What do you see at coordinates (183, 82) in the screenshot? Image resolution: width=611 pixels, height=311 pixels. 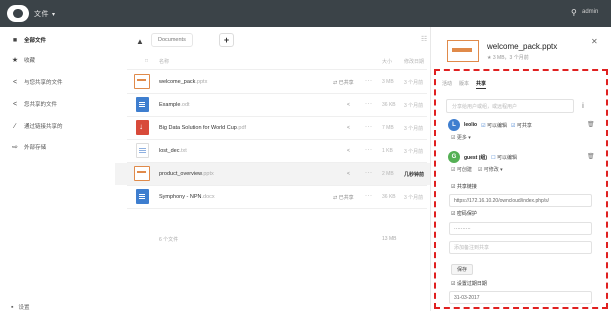 I see `file-name: welcome_pack.pptx` at bounding box center [183, 82].